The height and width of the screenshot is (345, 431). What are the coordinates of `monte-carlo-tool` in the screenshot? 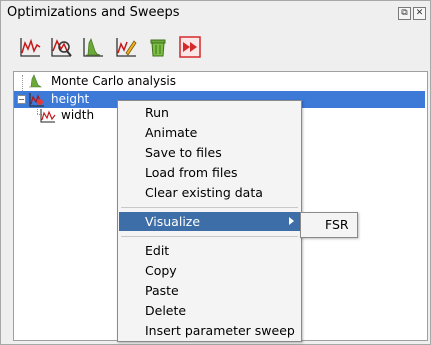 It's located at (93, 47).